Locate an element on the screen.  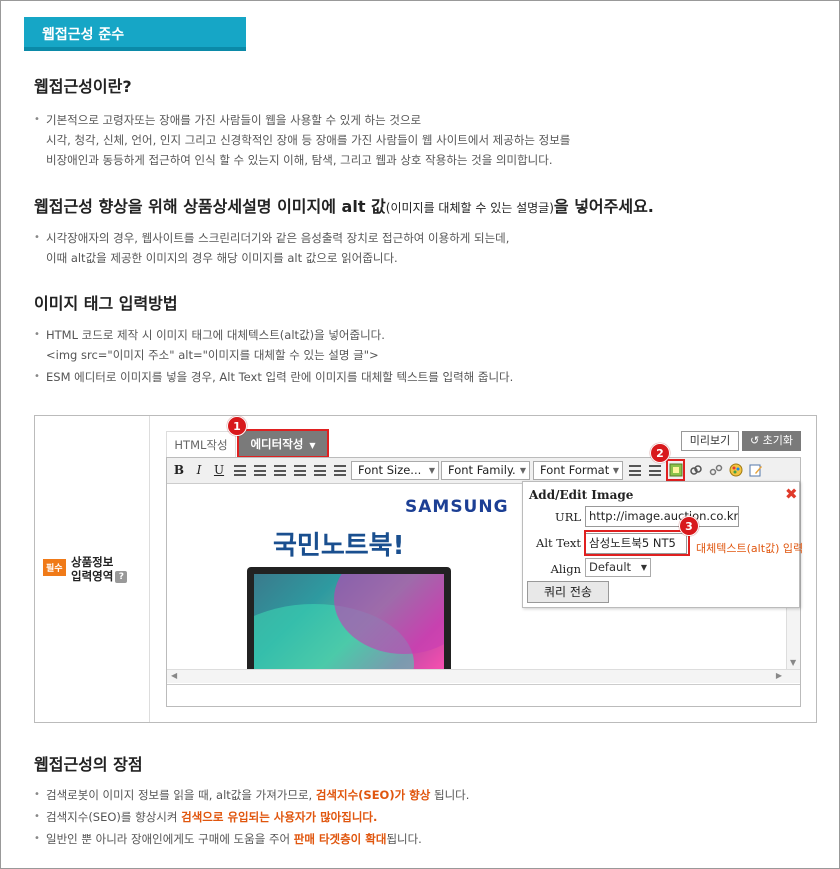
horizontal-scrollbar: ◀ ▶ is located at coordinates (483, 676).